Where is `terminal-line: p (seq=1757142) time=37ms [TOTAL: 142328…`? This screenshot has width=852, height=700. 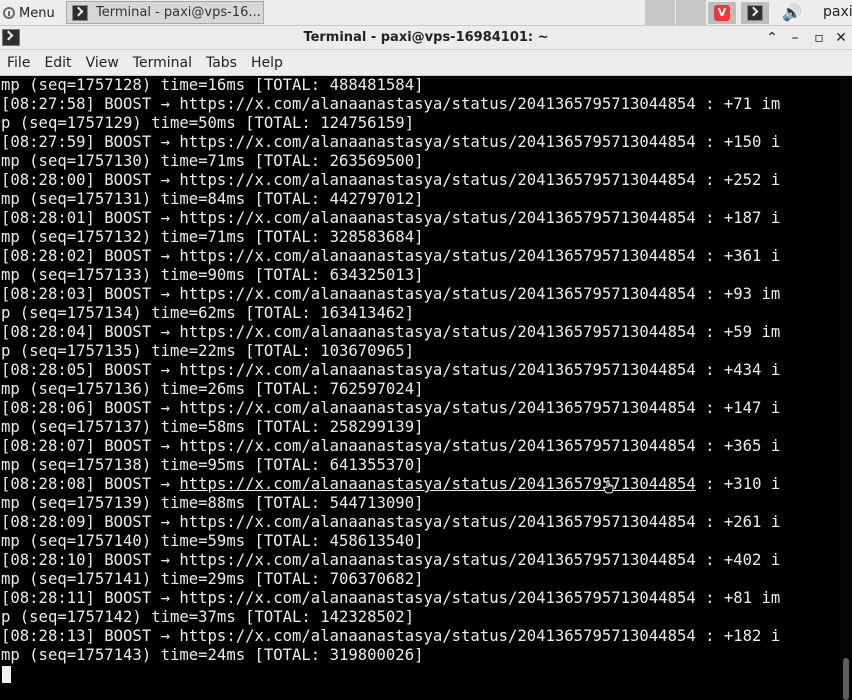
terminal-line: p (seq=1757142) time=37ms [TOTAL: 142328… is located at coordinates (208, 617).